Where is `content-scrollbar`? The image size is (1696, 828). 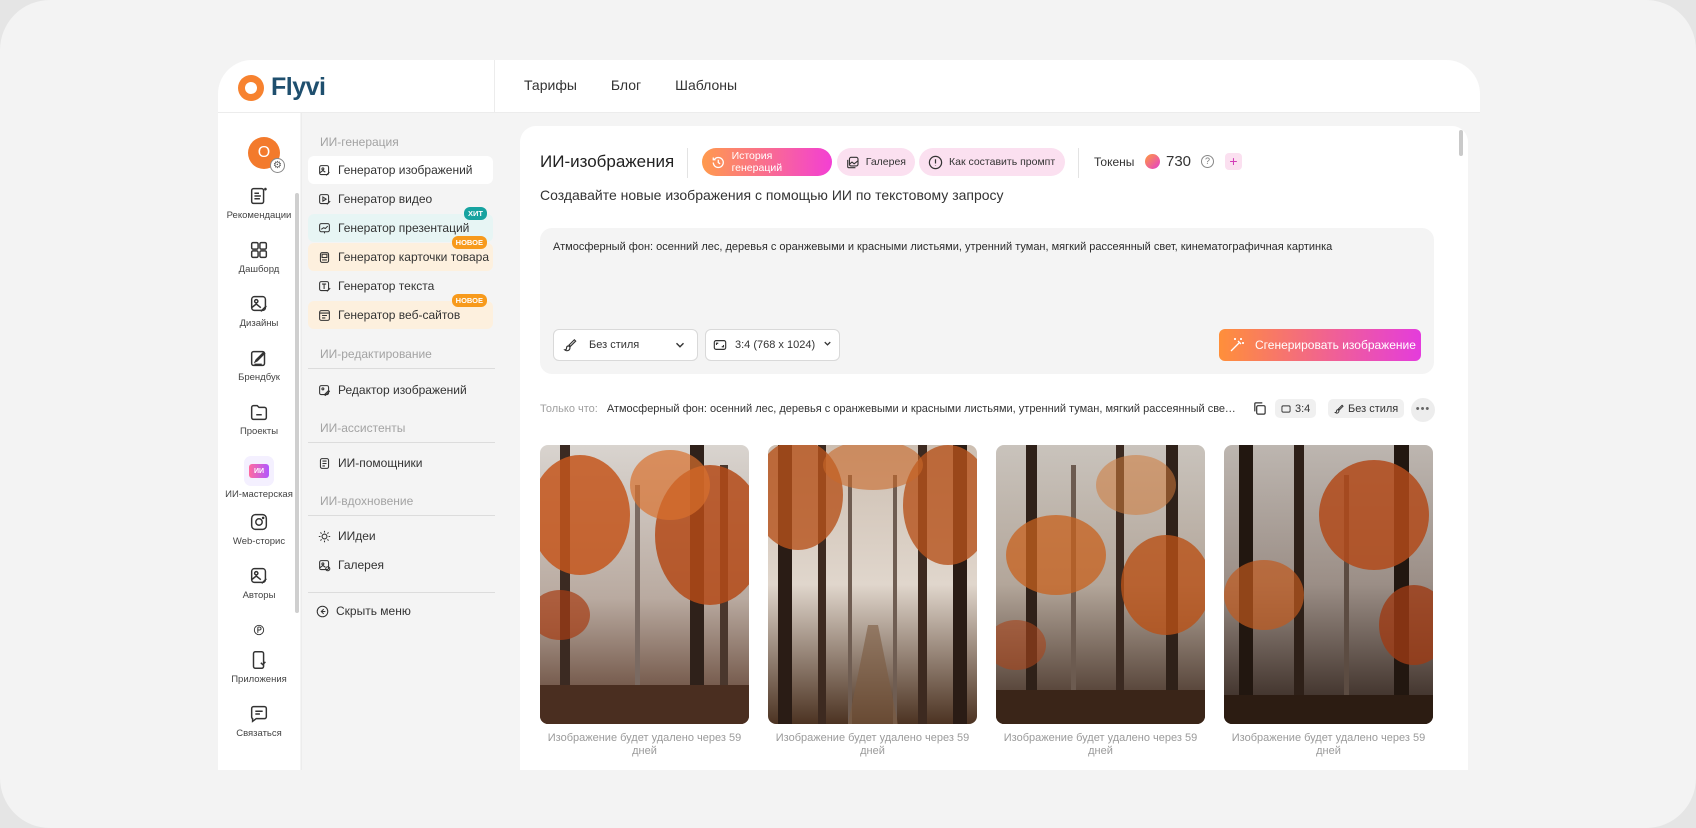 content-scrollbar is located at coordinates (1461, 143).